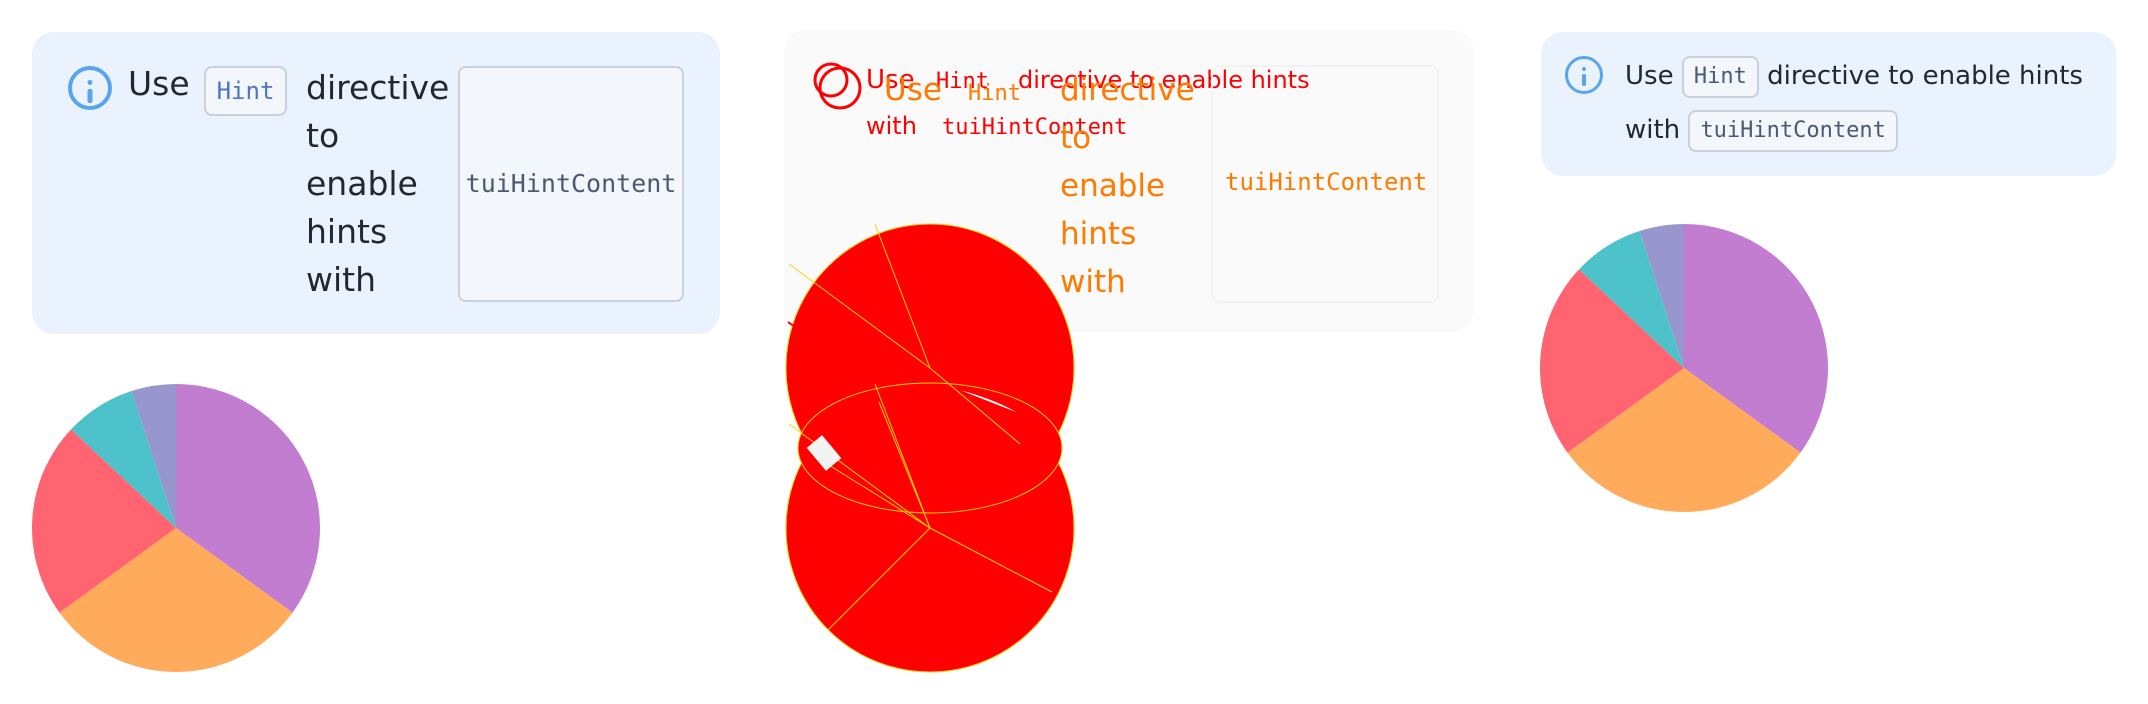 This screenshot has height=704, width=2148. Describe the element at coordinates (323, 135) in the screenshot. I see `notice-word: to` at that location.